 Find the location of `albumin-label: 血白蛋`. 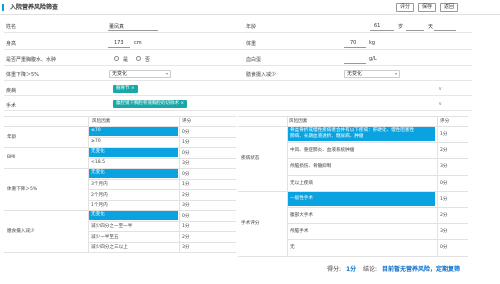

albumin-label: 血白蛋 is located at coordinates (254, 60).